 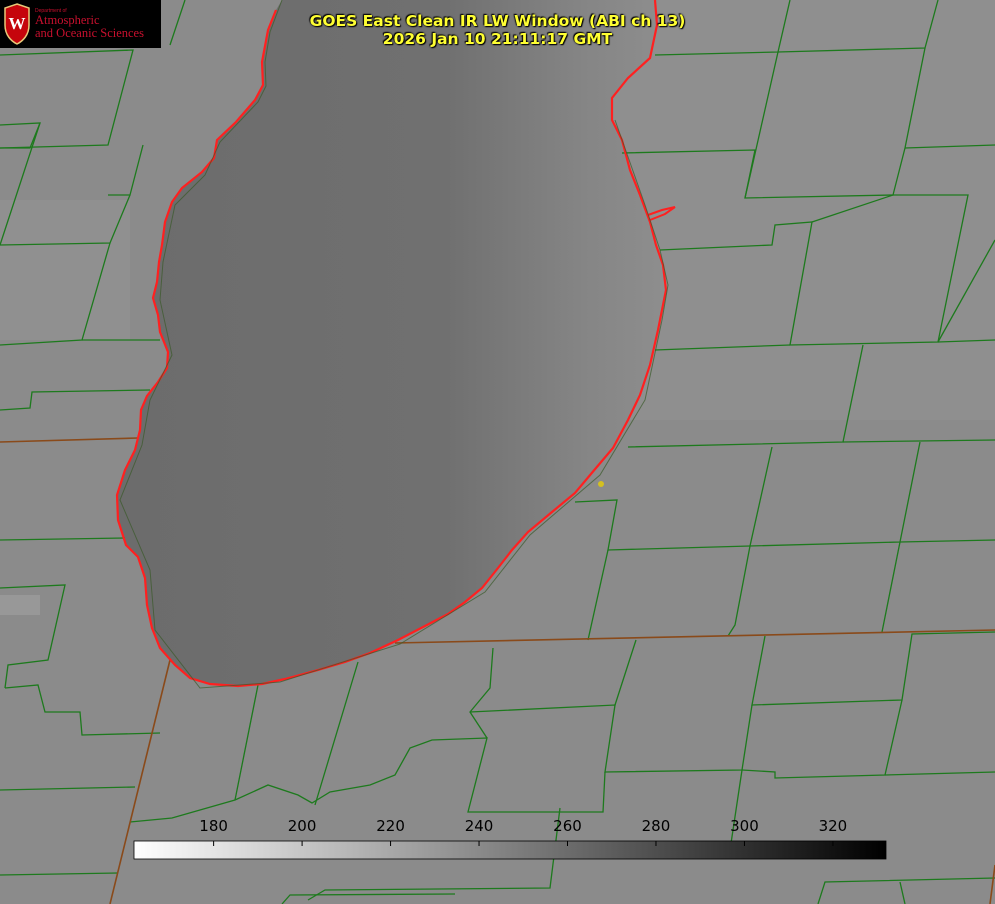 What do you see at coordinates (479, 826) in the screenshot?
I see `colorbar-tick-label: 240` at bounding box center [479, 826].